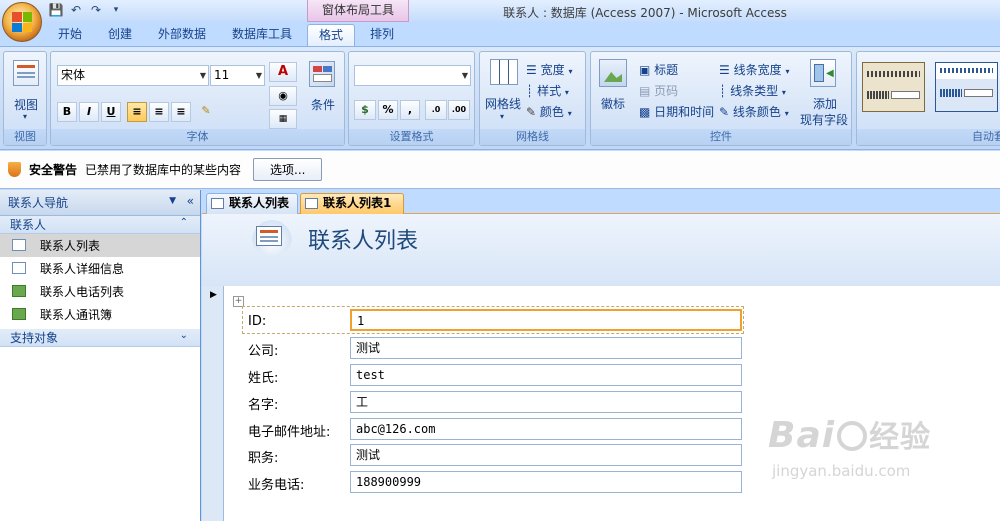 The height and width of the screenshot is (521, 1000). What do you see at coordinates (684, 112) in the screenshot?
I see `date-time-label: 日期和时间` at bounding box center [684, 112].